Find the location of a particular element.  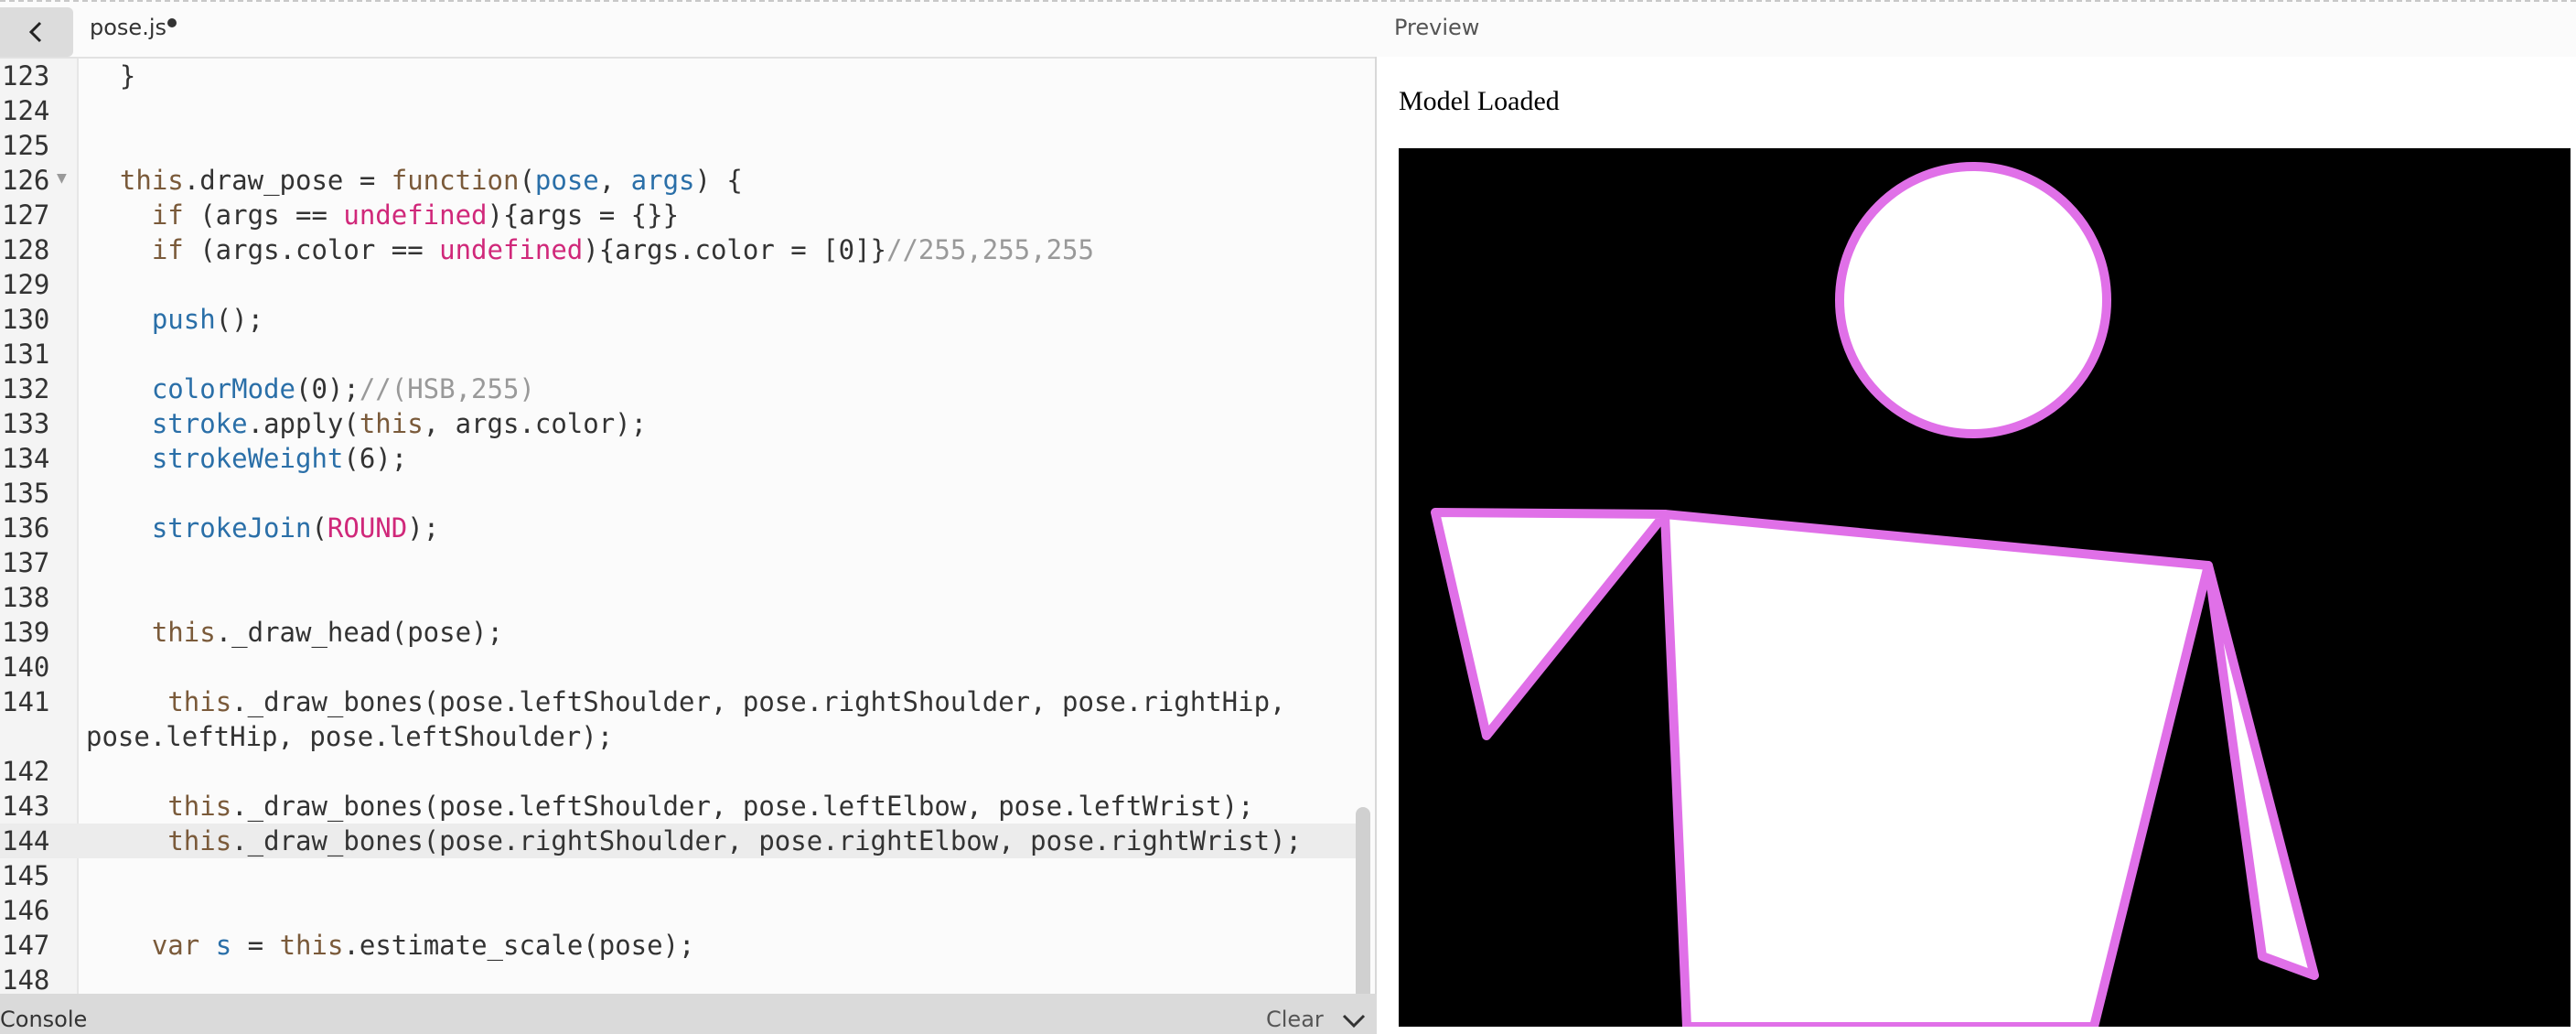

line-number: 123 is located at coordinates (26, 76).